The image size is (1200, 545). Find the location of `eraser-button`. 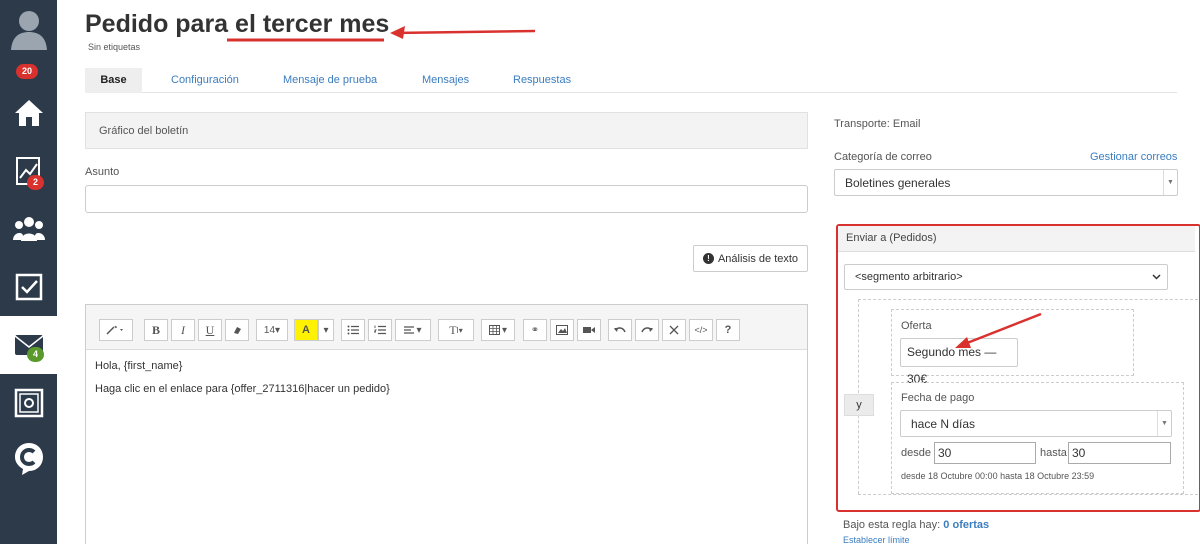

eraser-button is located at coordinates (237, 330).